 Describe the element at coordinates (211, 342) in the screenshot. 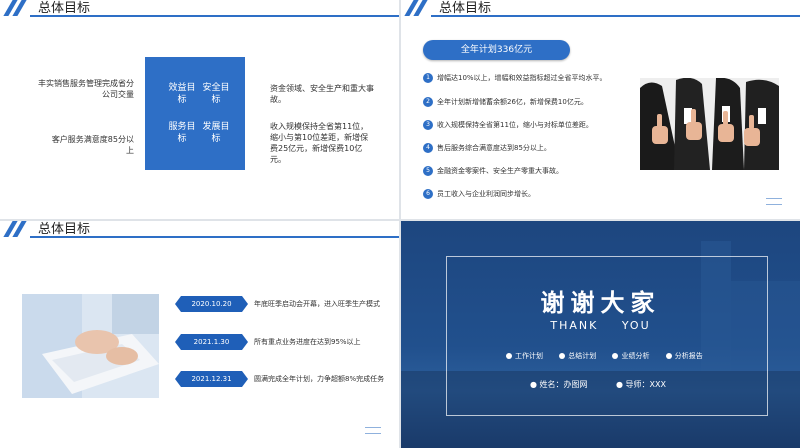

I see `timeline-date: 2021.1.30` at that location.